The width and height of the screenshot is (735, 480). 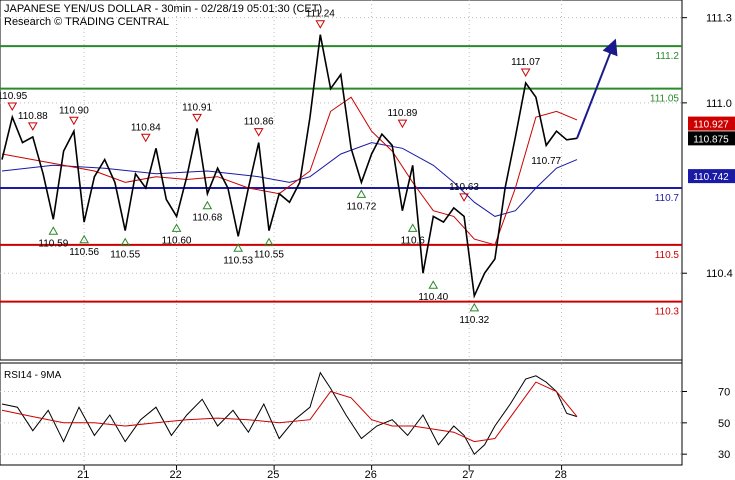 What do you see at coordinates (83, 474) in the screenshot?
I see `x-tick-label: 21` at bounding box center [83, 474].